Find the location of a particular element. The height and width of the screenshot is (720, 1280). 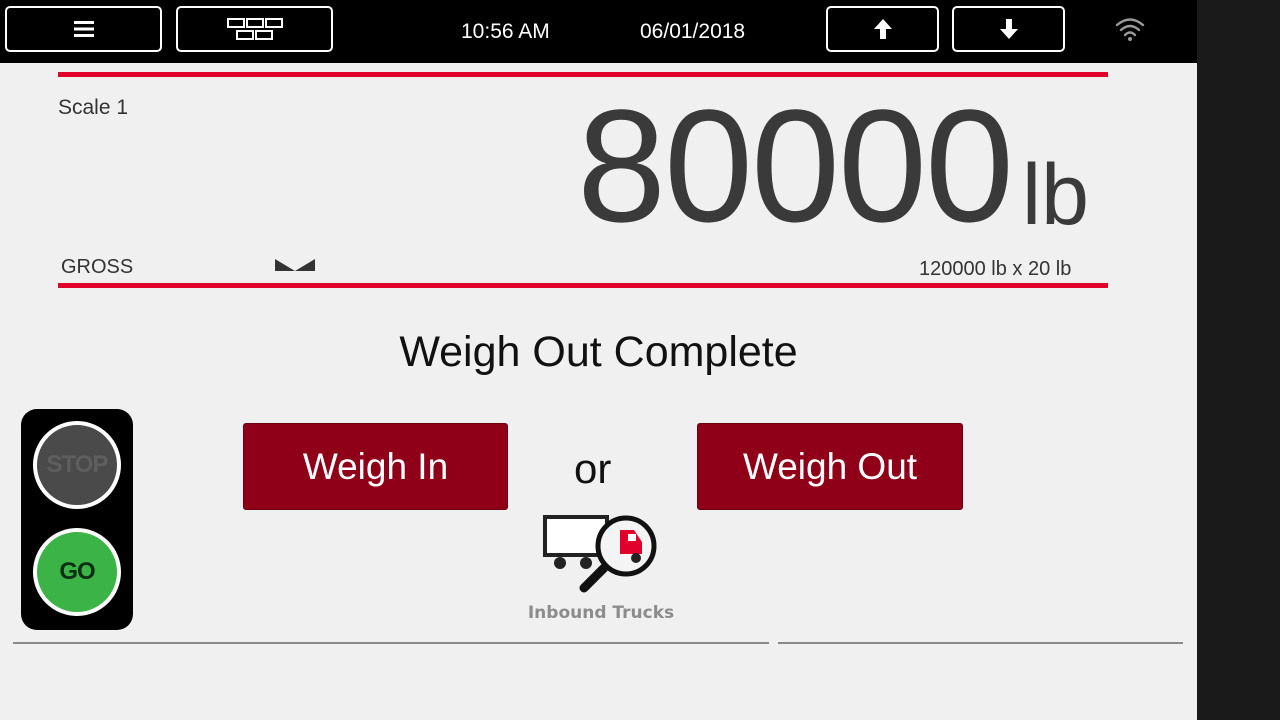

traffic-light: STOP GO is located at coordinates (77, 519).